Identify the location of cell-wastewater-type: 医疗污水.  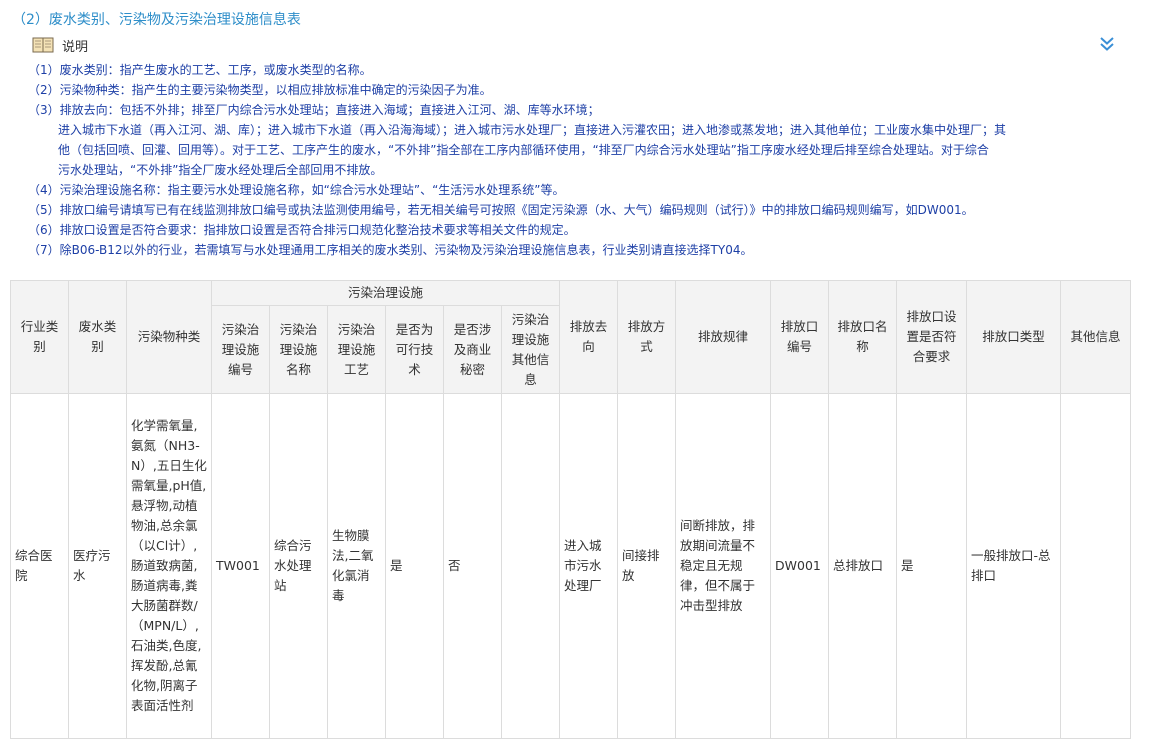
(97, 566).